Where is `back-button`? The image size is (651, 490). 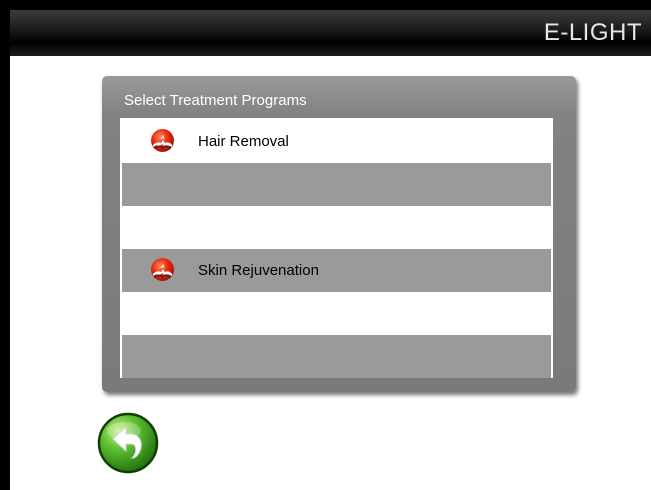
back-button is located at coordinates (128, 443).